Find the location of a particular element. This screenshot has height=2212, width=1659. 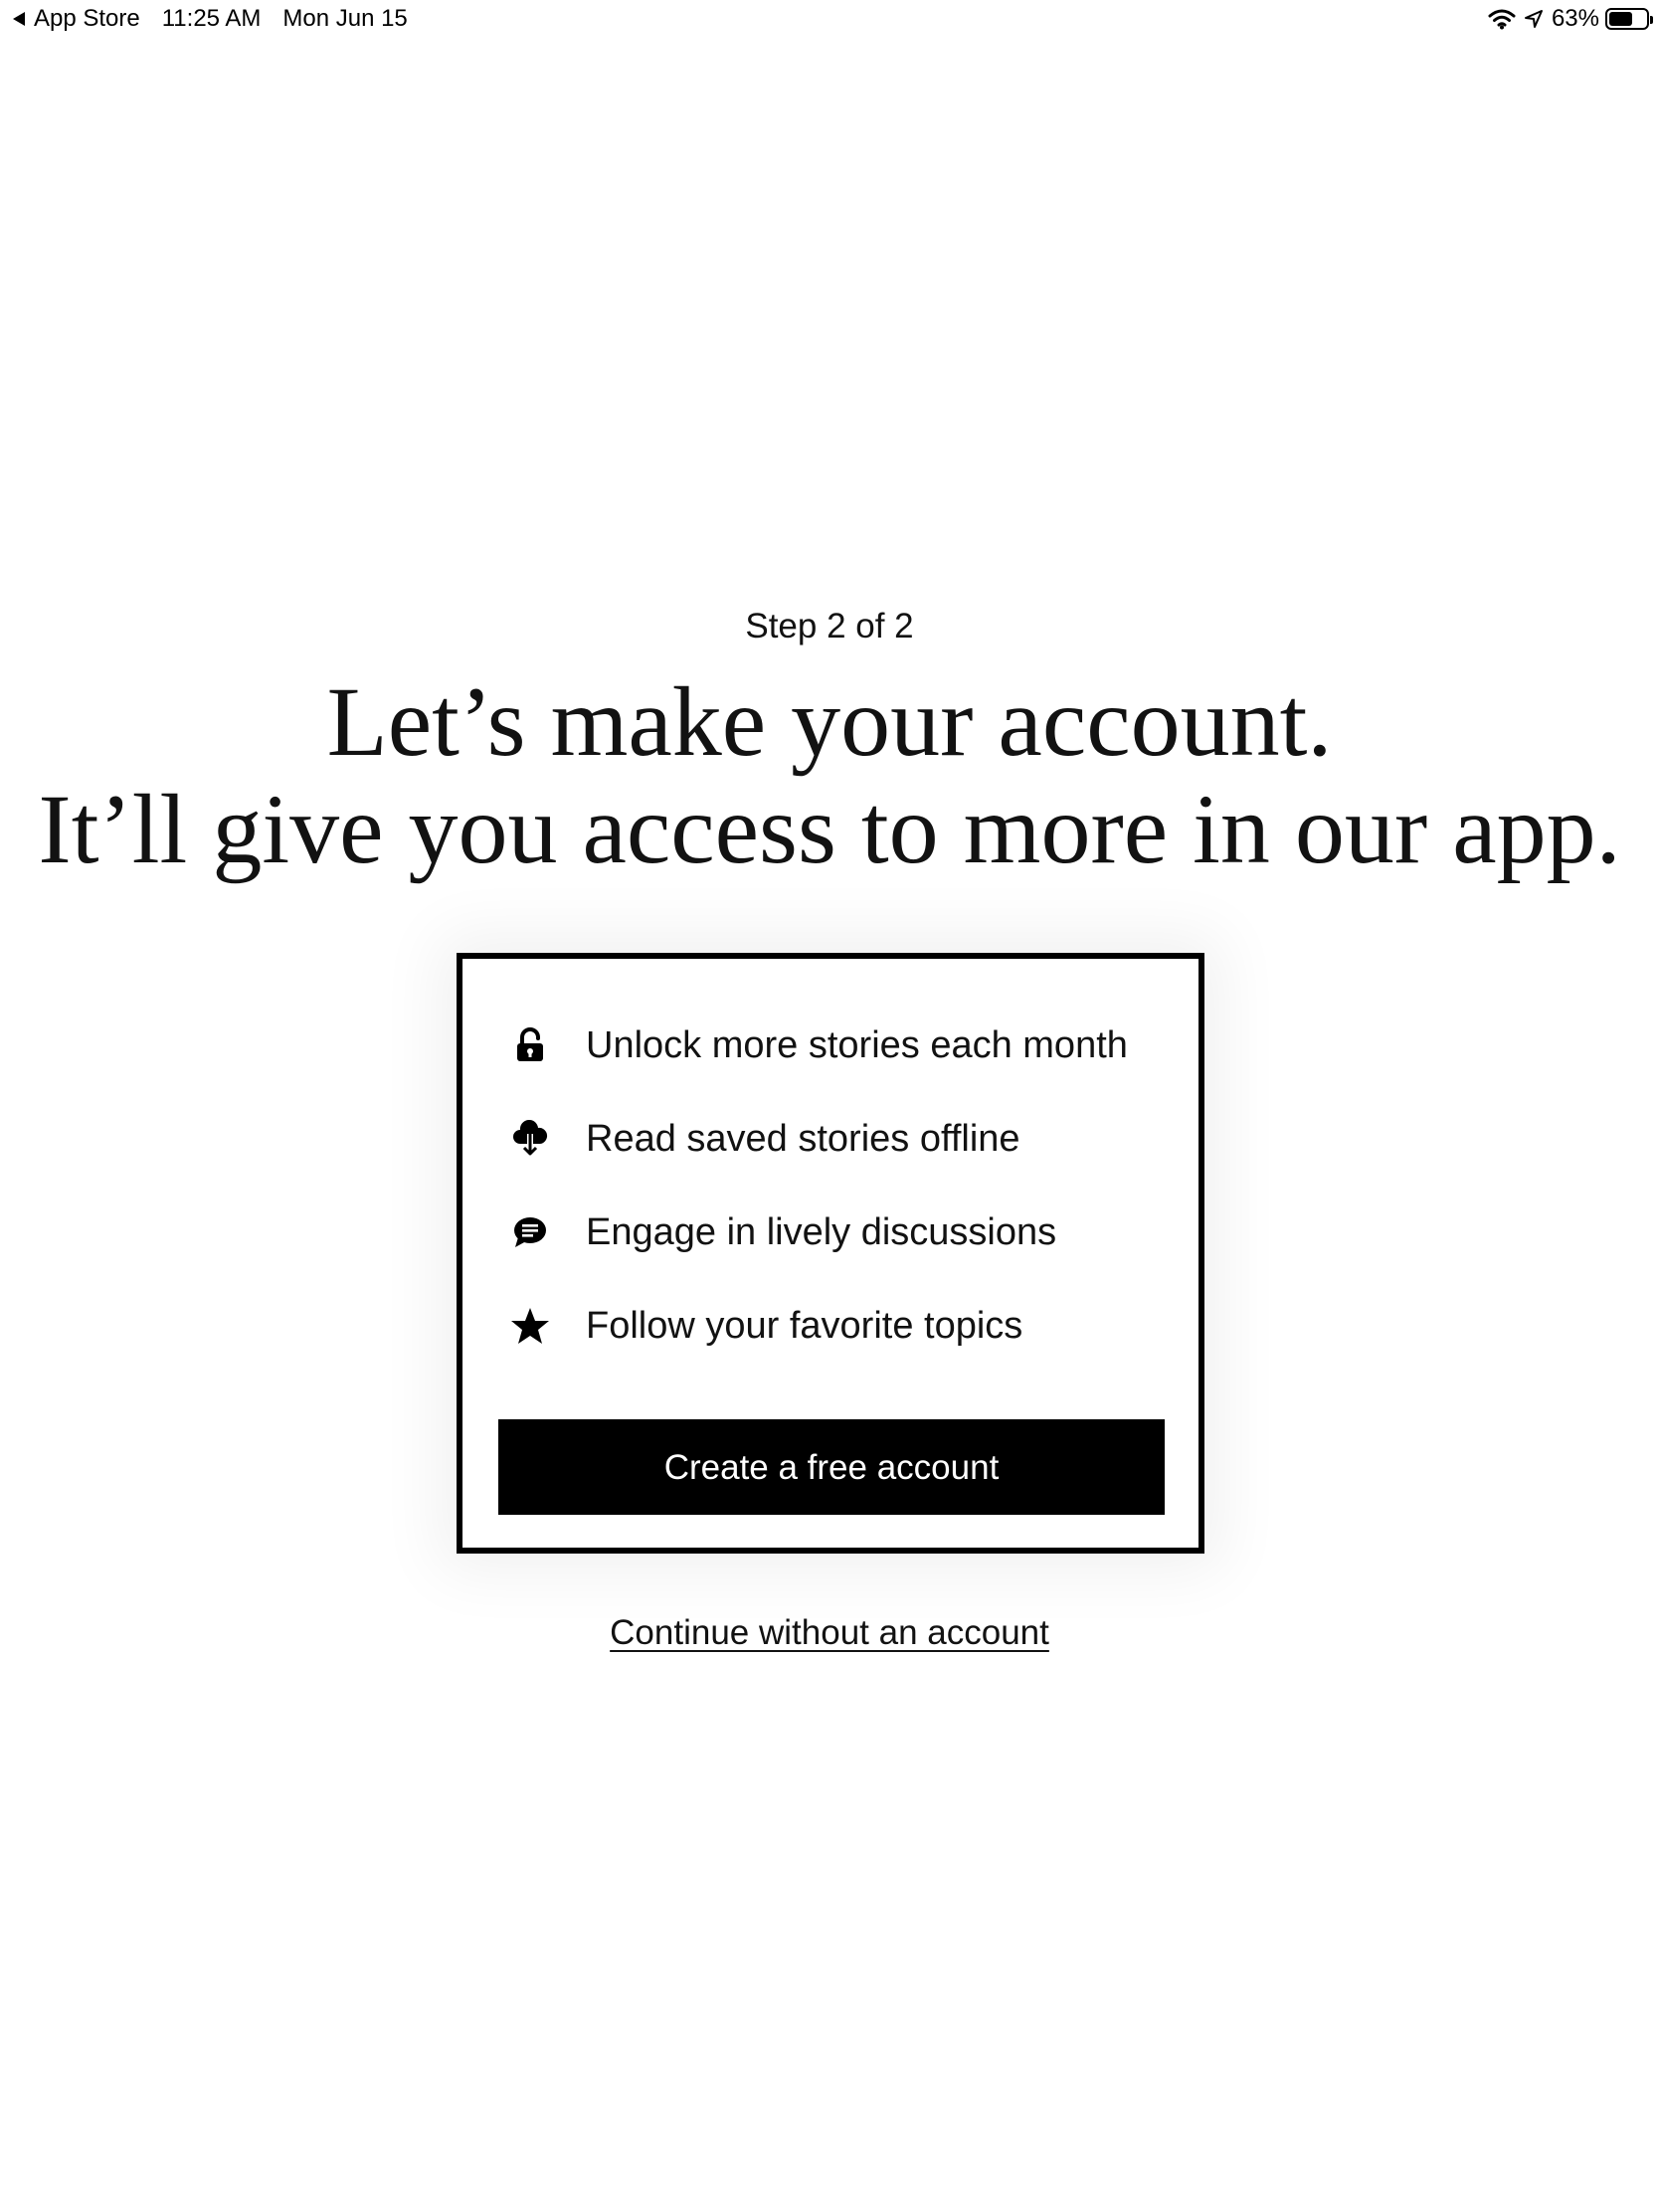

battery-percent: 63% is located at coordinates (1575, 18).